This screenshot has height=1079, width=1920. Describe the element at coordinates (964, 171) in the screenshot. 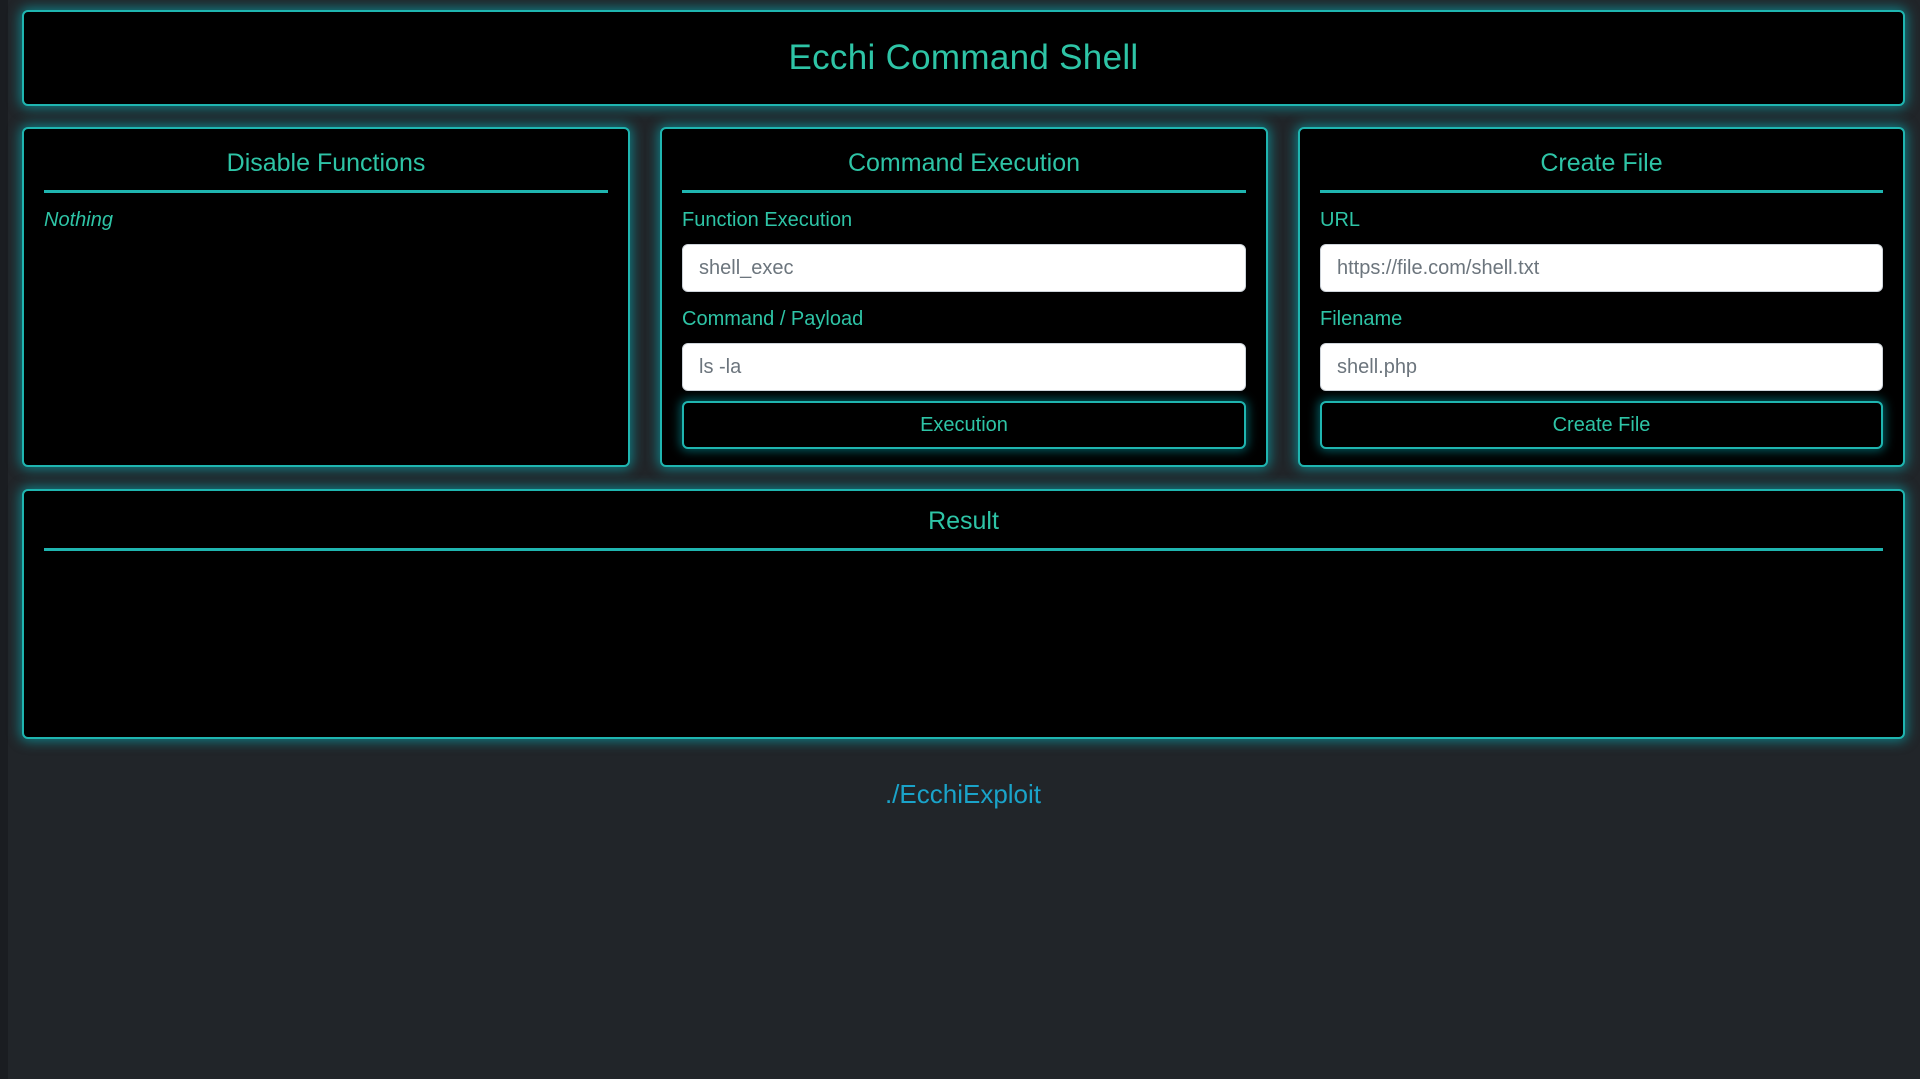

I see `command-execution-title: Command Execution` at that location.